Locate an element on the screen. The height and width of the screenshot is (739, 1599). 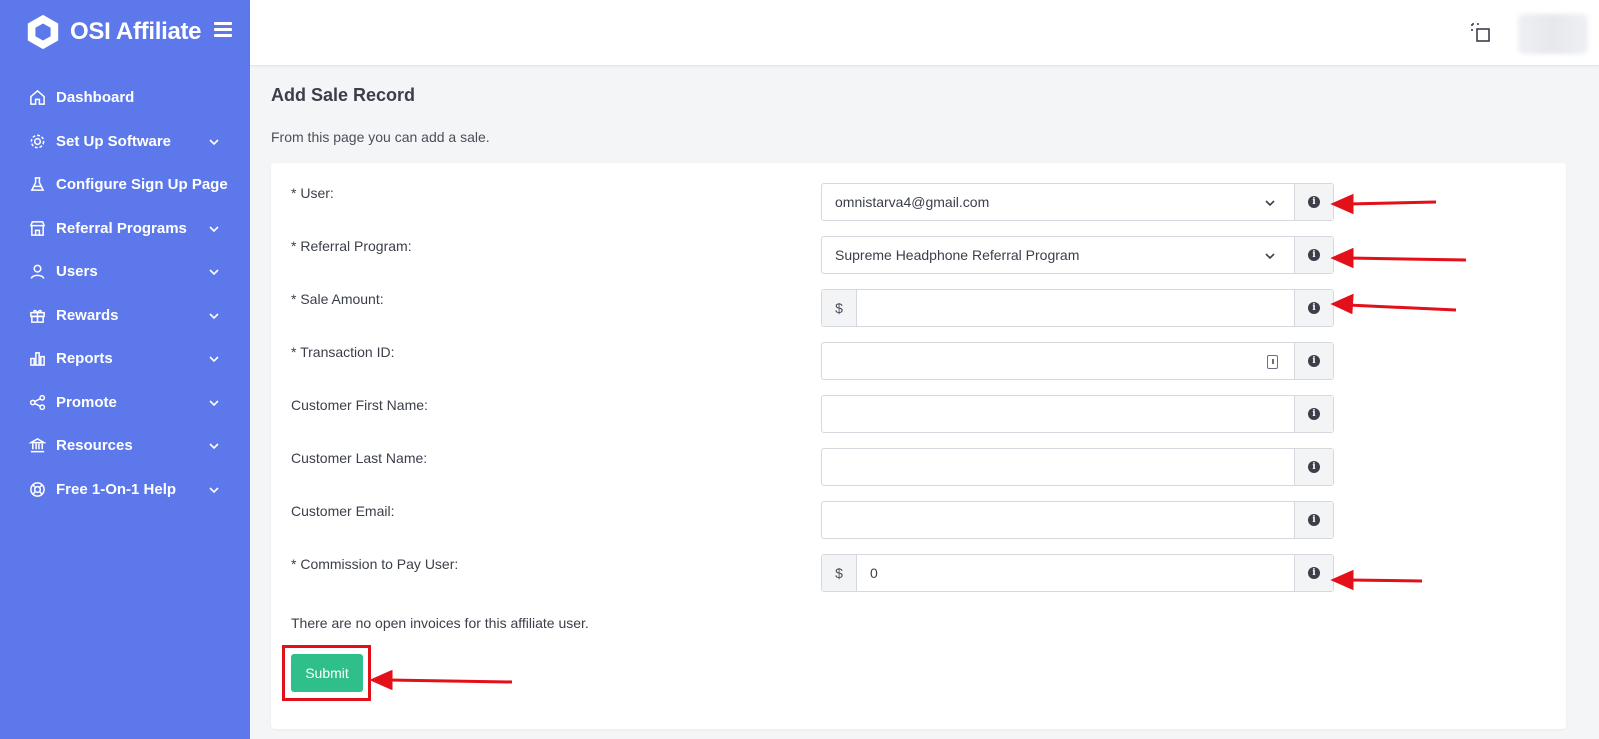
first-name-group: i is located at coordinates (1077, 414).